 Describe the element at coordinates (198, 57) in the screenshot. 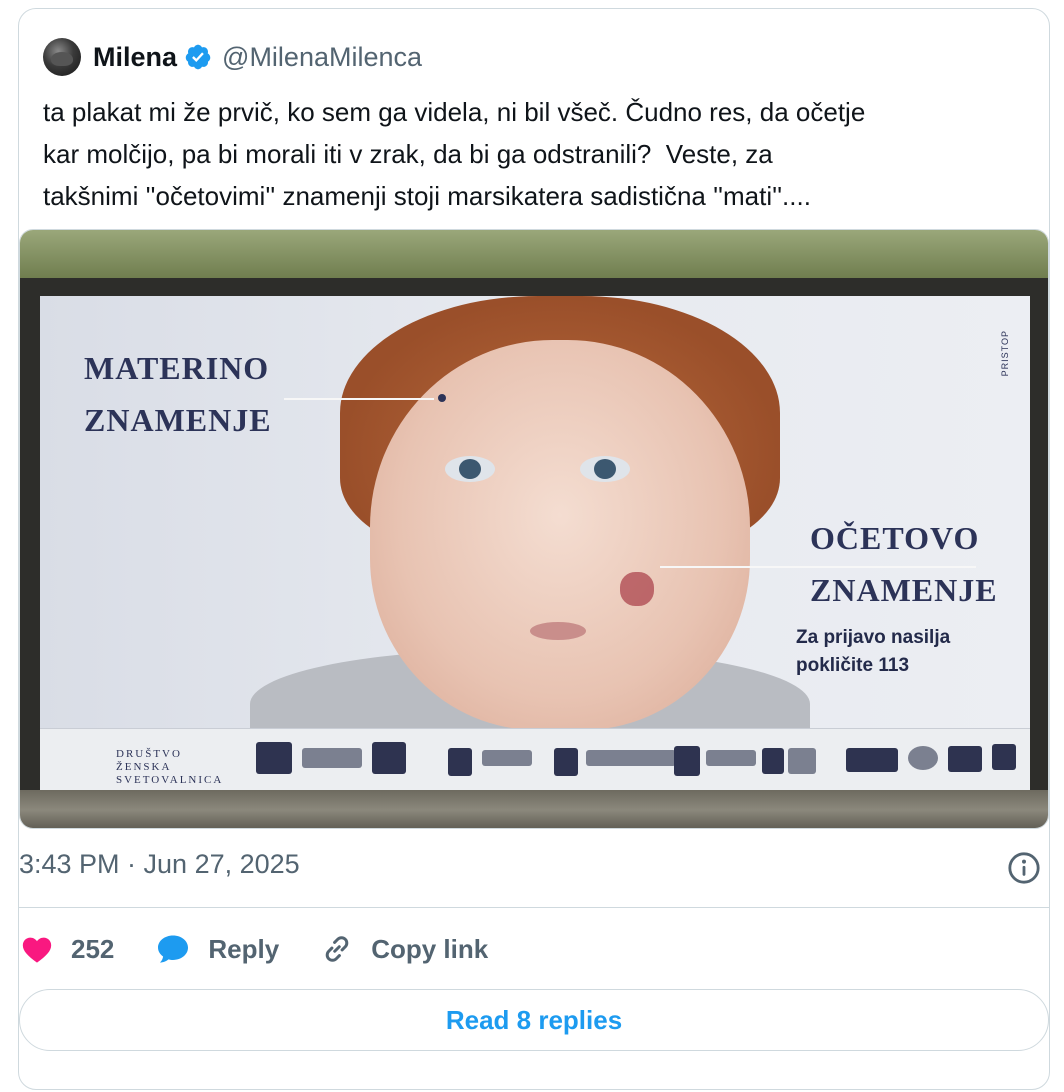

I see `verified-badge-icon` at that location.